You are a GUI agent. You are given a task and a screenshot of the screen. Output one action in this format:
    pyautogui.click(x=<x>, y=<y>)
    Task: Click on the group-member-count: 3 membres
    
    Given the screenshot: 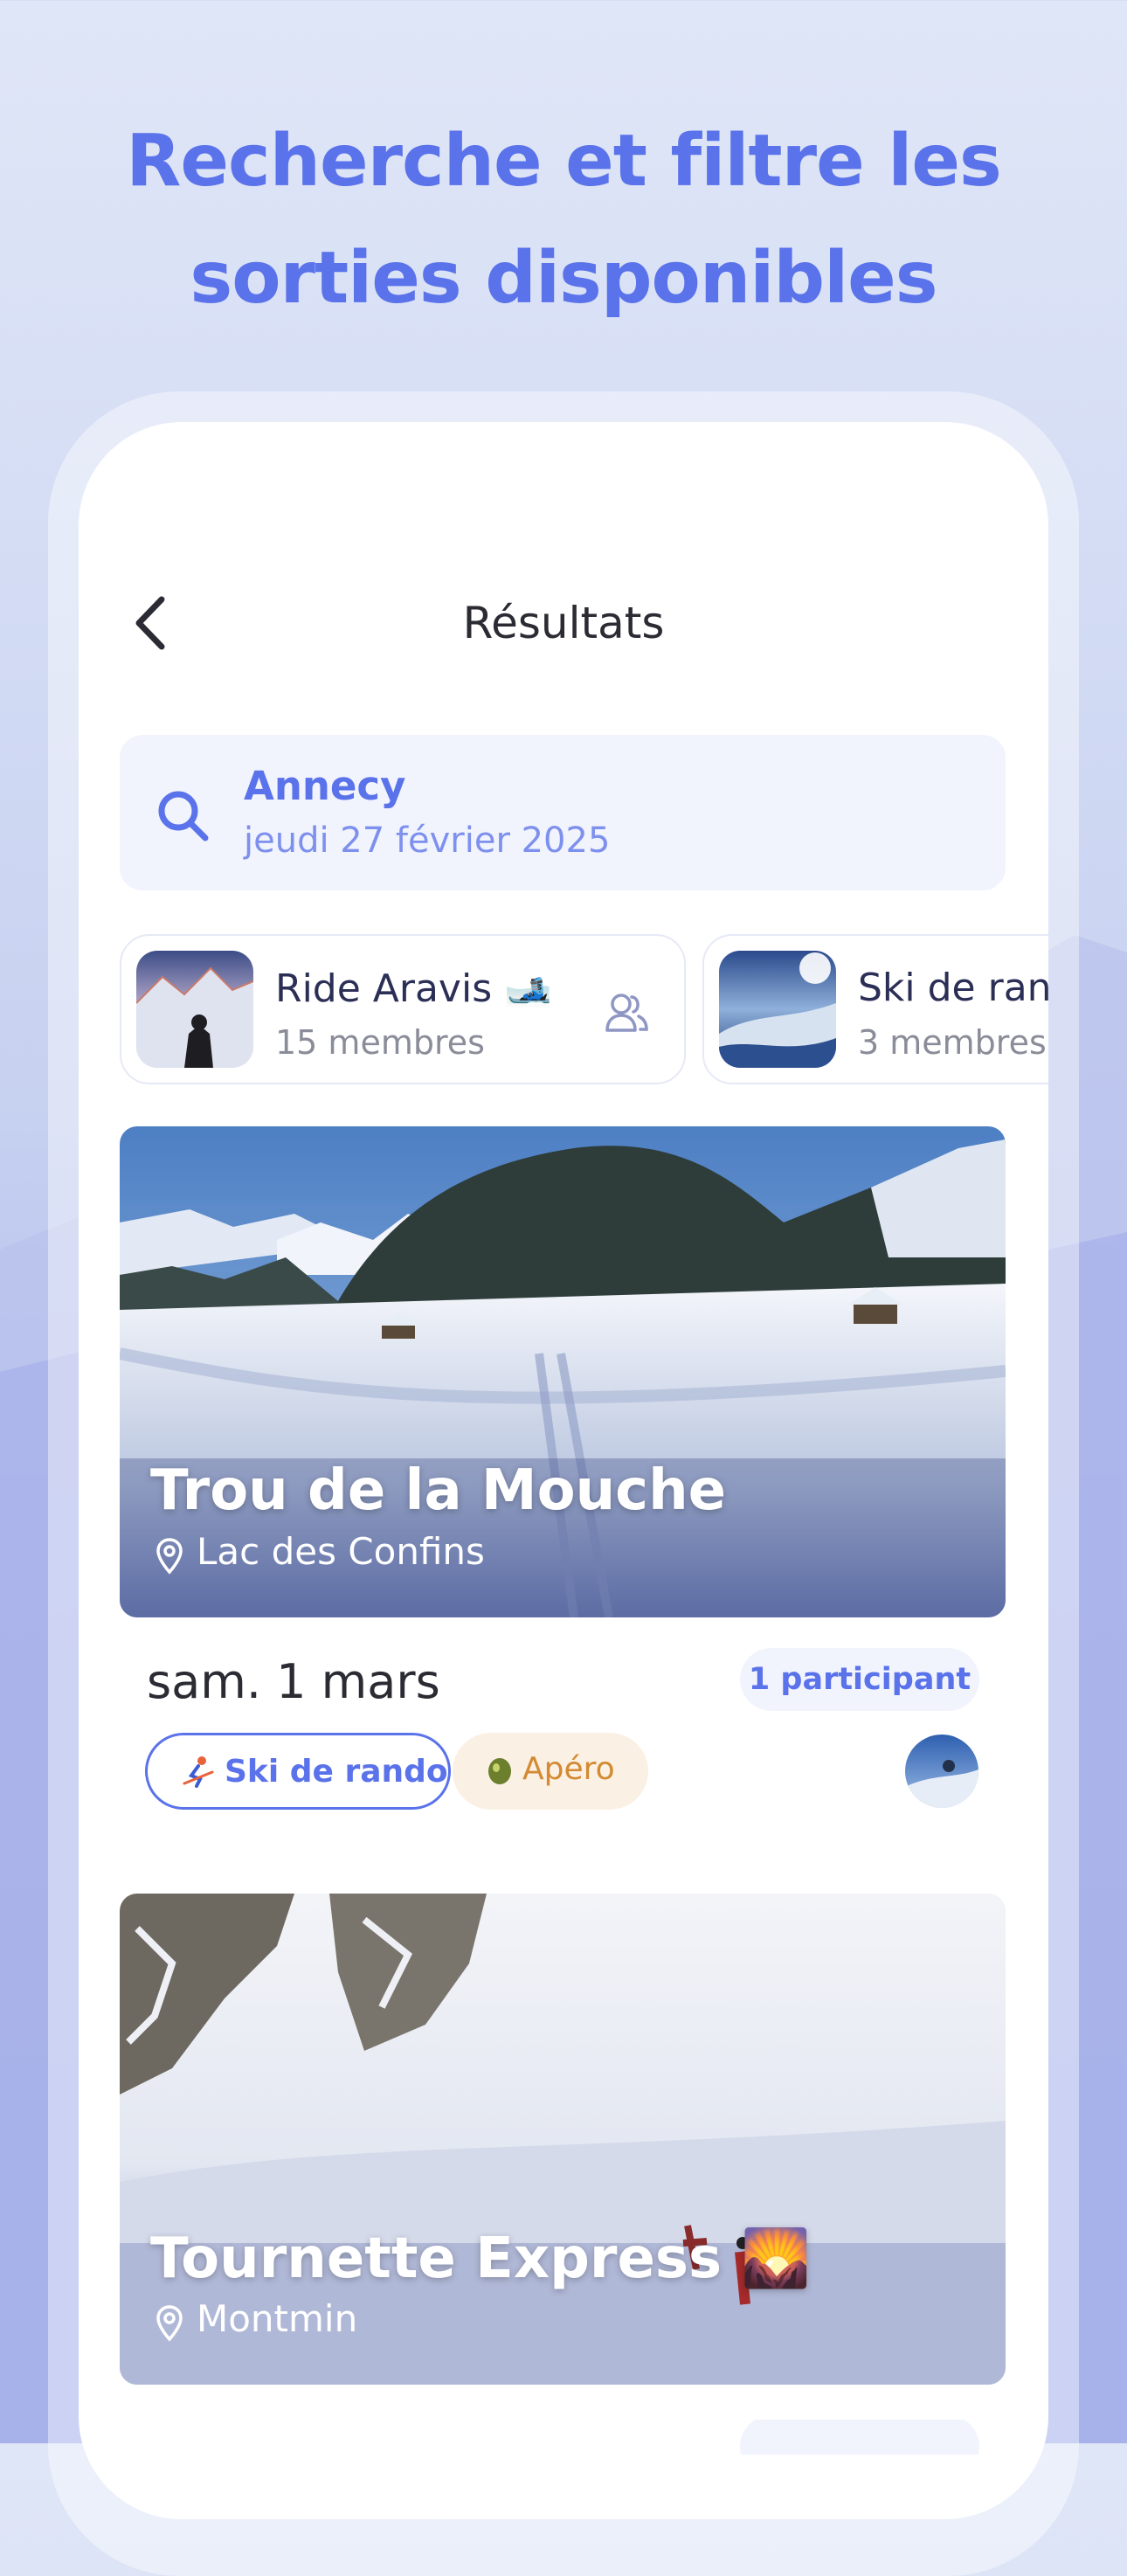 What is the action you would take?
    pyautogui.click(x=952, y=1042)
    